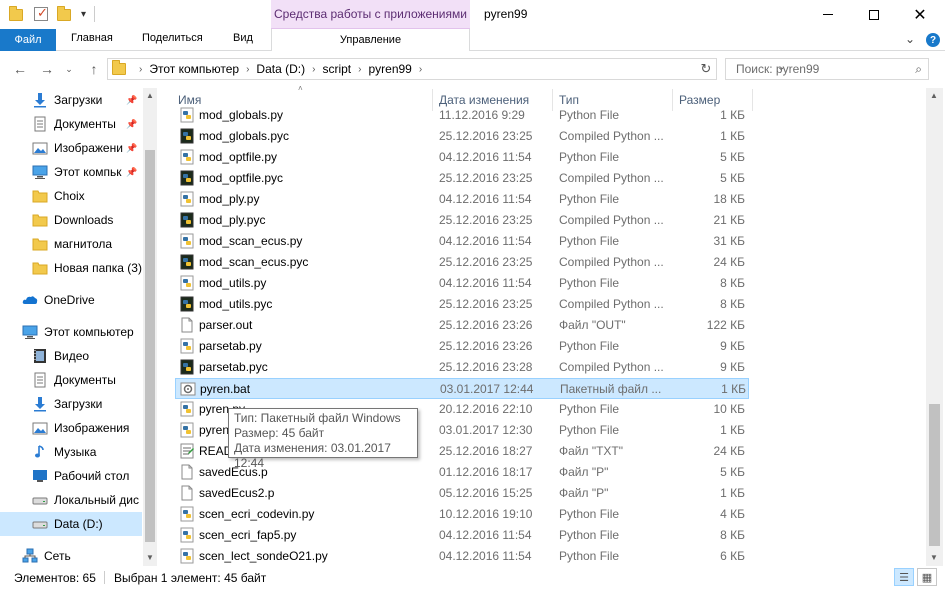 The width and height of the screenshot is (945, 589). I want to click on breadcrumb-this-pc: Этот компьютер, so click(194, 69).